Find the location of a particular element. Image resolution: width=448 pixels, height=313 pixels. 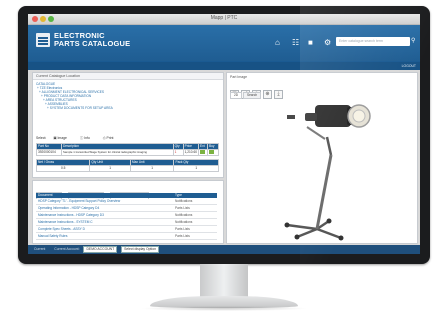

document-link: Manual Safety Rules is located at coordinates (104, 236).